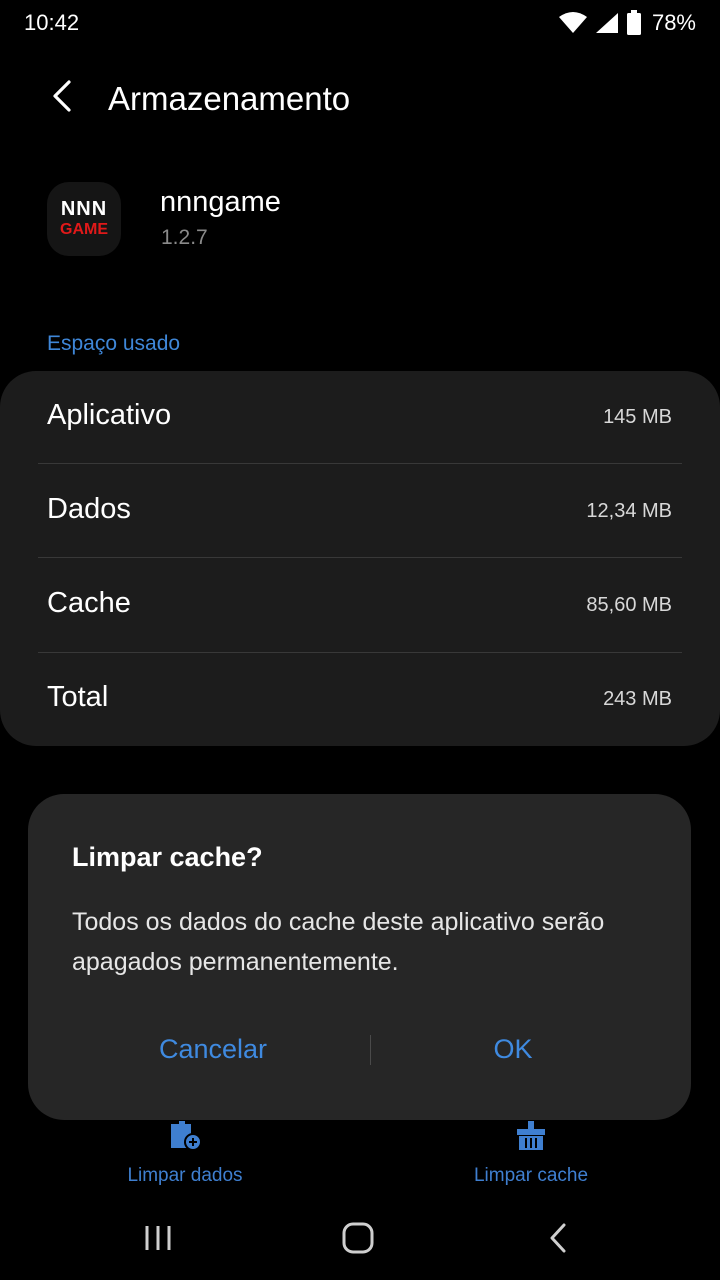  I want to click on storage-row-label: Cache, so click(89, 603).